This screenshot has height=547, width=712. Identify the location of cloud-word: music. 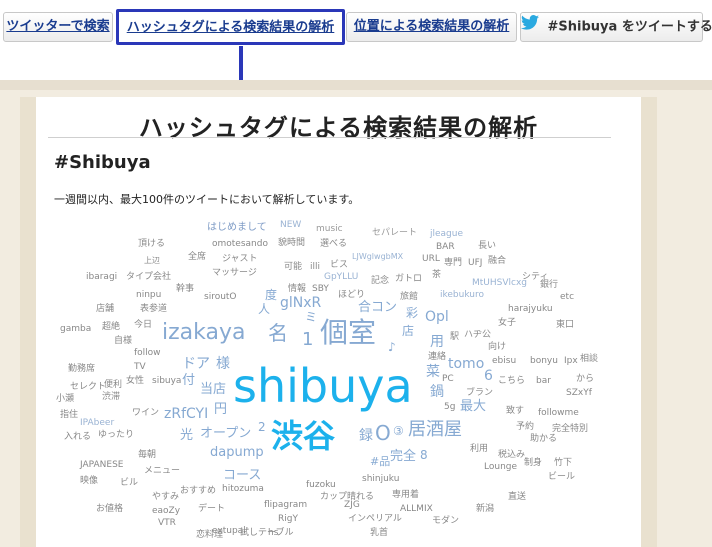
(329, 229).